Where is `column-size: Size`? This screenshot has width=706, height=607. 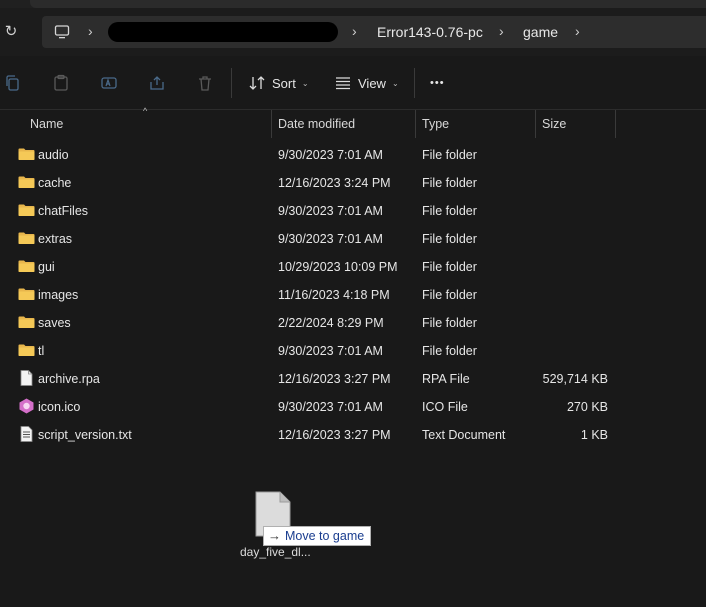
column-size: Size is located at coordinates (575, 124).